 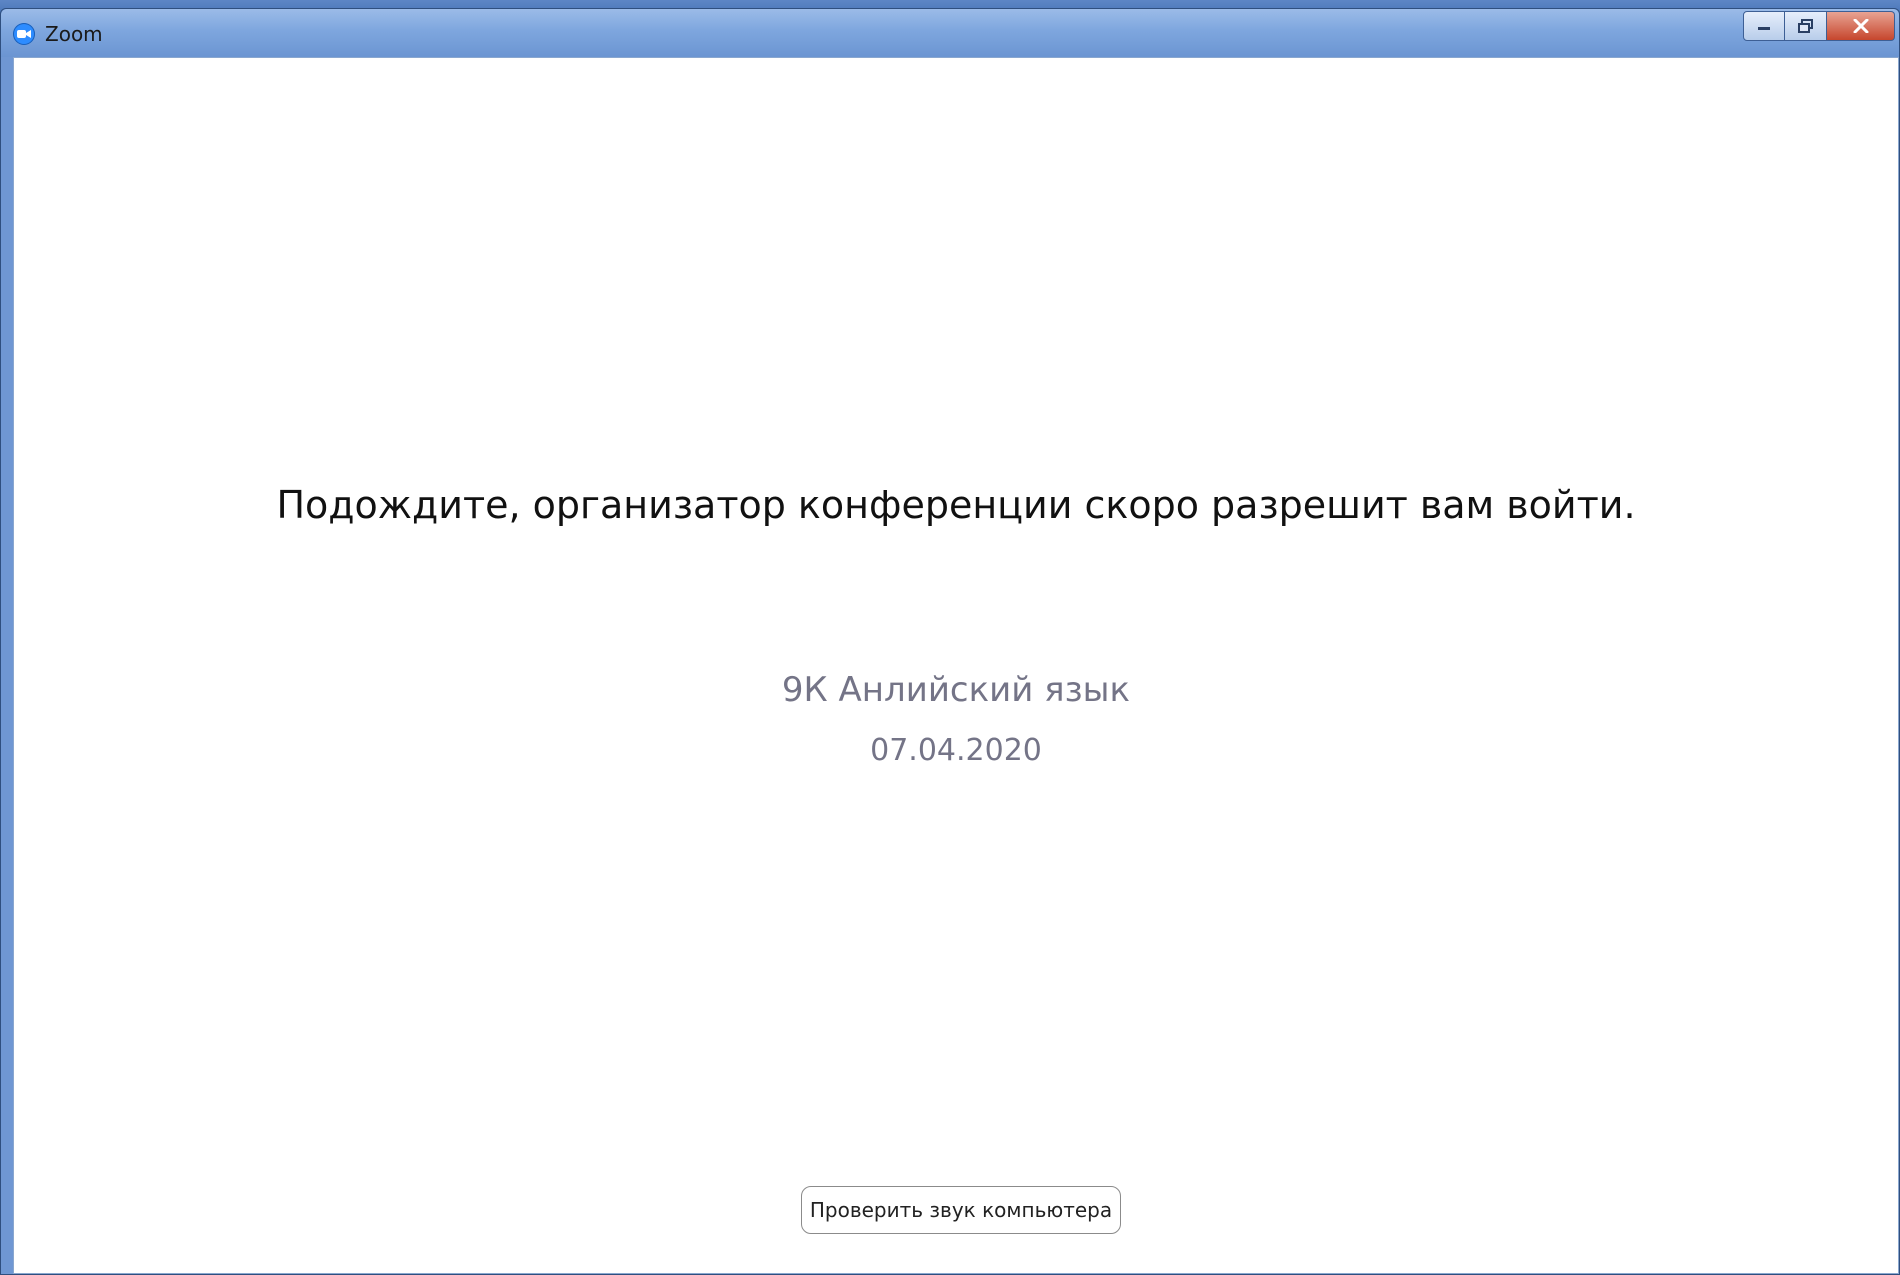 What do you see at coordinates (950, 33) in the screenshot?
I see `title-bar: Zoom` at bounding box center [950, 33].